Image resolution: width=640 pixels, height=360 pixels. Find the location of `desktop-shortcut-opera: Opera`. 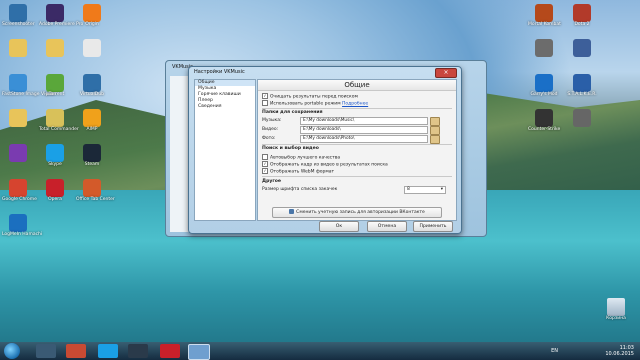

desktop-shortcut-opera: Opera is located at coordinates (55, 190).